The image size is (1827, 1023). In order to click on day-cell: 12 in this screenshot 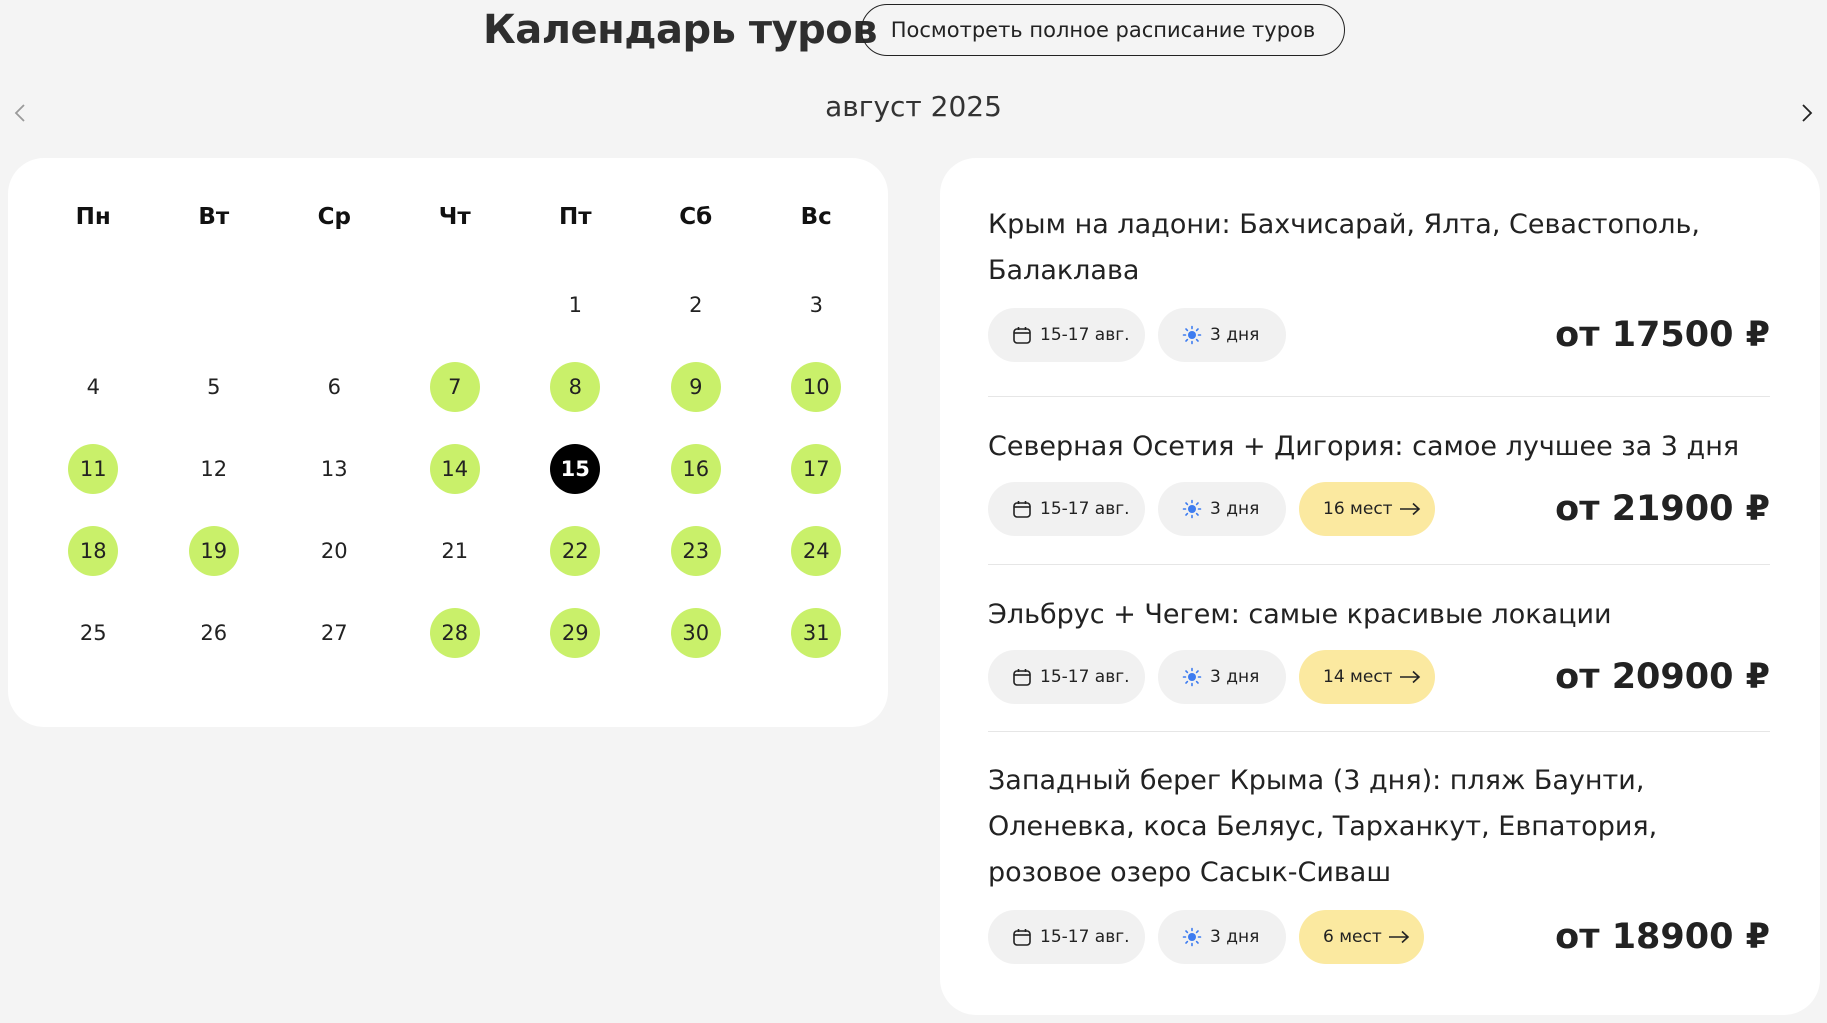, I will do `click(214, 469)`.